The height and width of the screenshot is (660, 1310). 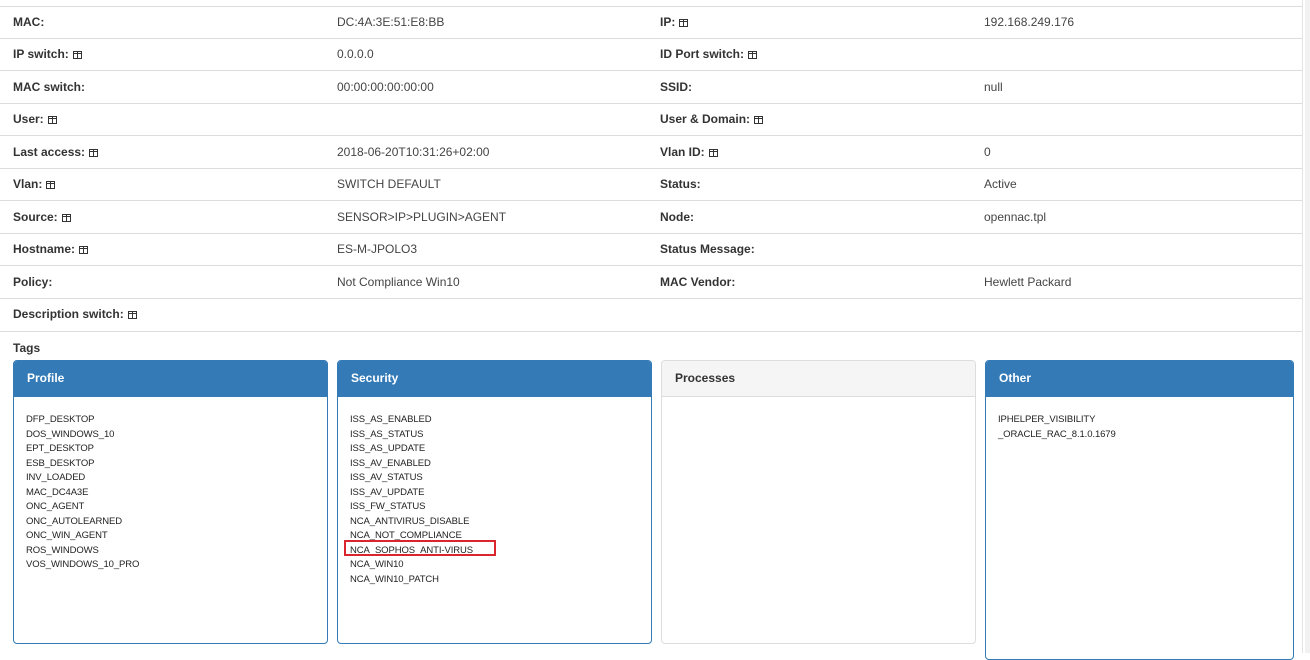 What do you see at coordinates (1307, 326) in the screenshot?
I see `scrollbar` at bounding box center [1307, 326].